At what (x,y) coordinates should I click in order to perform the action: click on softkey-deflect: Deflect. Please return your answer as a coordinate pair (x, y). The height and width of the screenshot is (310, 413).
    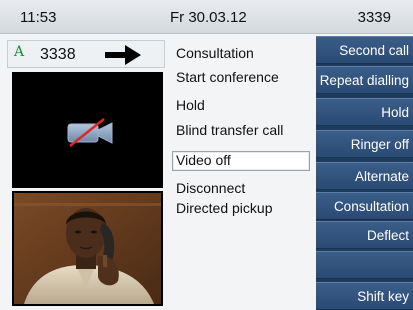
    Looking at the image, I should click on (364, 235).